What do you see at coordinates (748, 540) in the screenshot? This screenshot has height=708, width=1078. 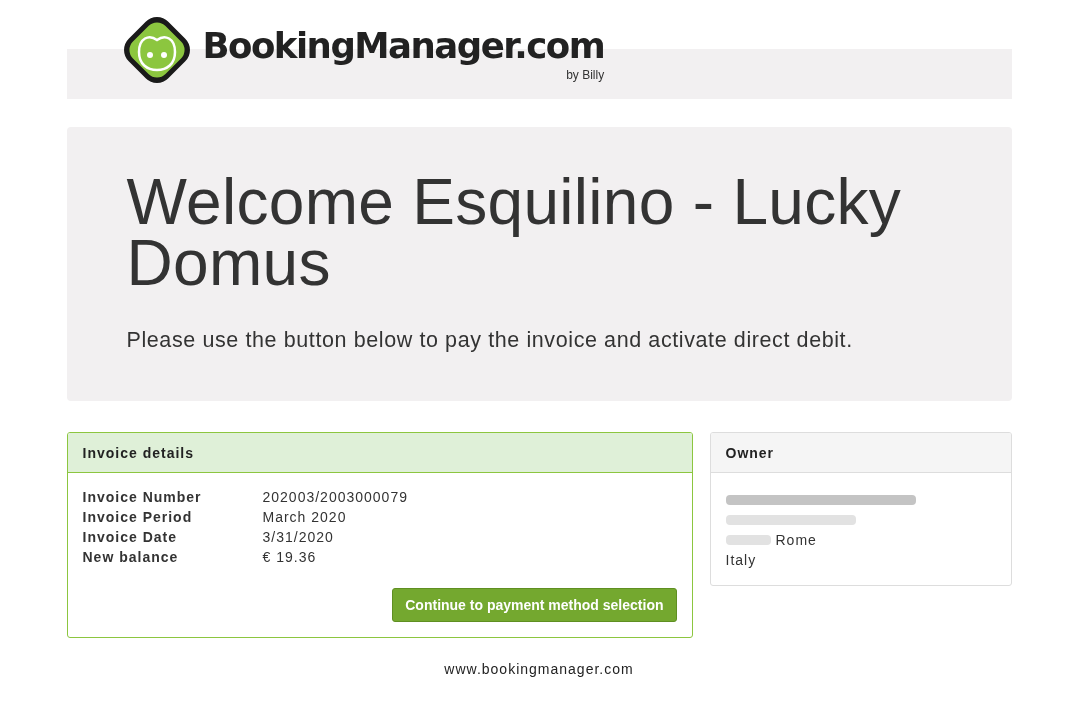 I see `redacted-bar` at bounding box center [748, 540].